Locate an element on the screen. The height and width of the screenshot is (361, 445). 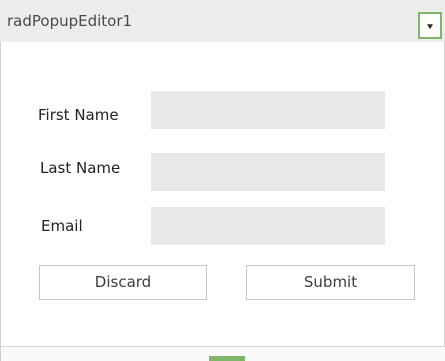
last-name-label: Last Name is located at coordinates (80, 168).